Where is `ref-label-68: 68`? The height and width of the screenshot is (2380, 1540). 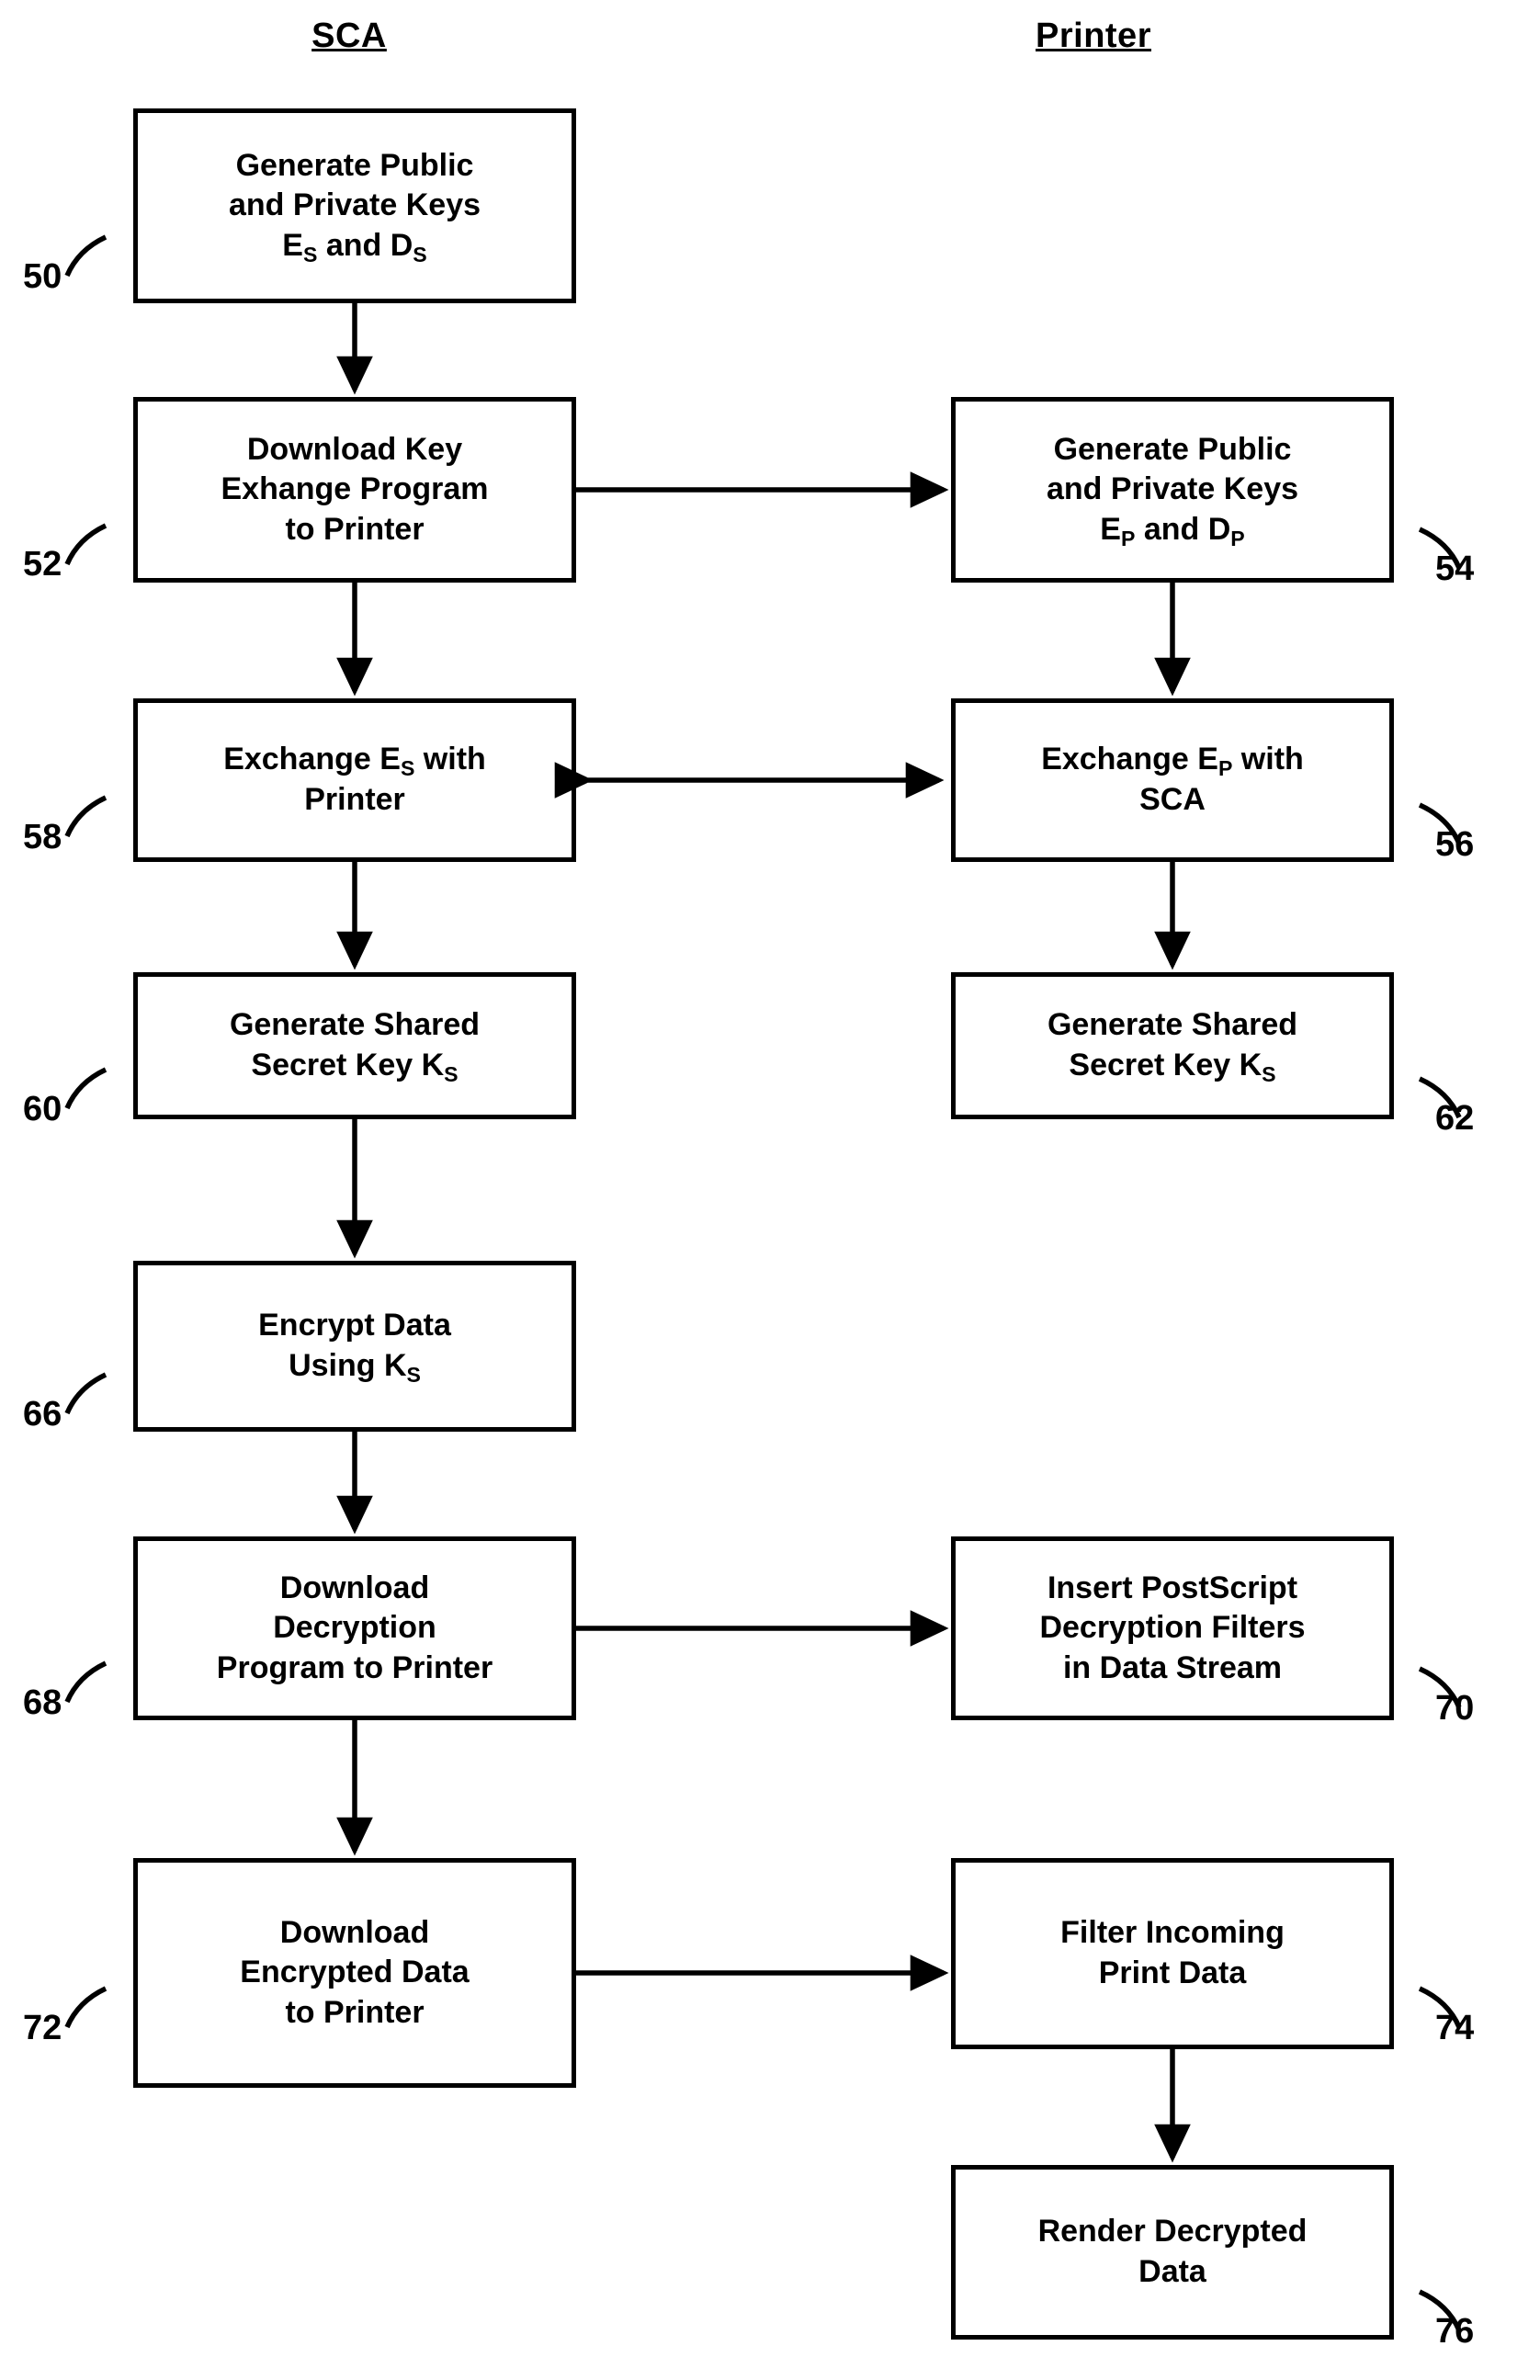
ref-label-68: 68 is located at coordinates (42, 1702).